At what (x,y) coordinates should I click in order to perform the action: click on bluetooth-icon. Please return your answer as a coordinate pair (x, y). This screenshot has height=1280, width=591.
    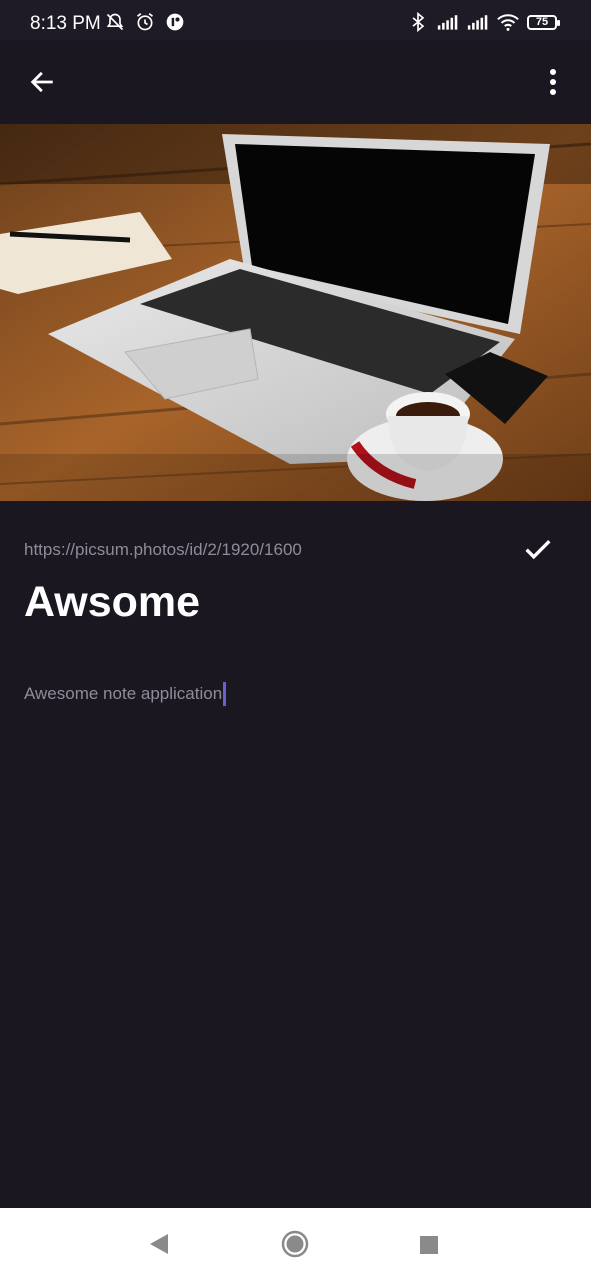
    Looking at the image, I should click on (418, 22).